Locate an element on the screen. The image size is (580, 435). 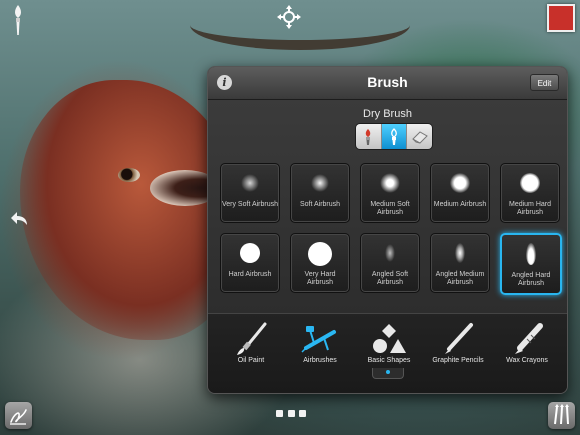
brush-tile-very-soft-airbrush: Very Soft Airbrush is located at coordinates (250, 193).